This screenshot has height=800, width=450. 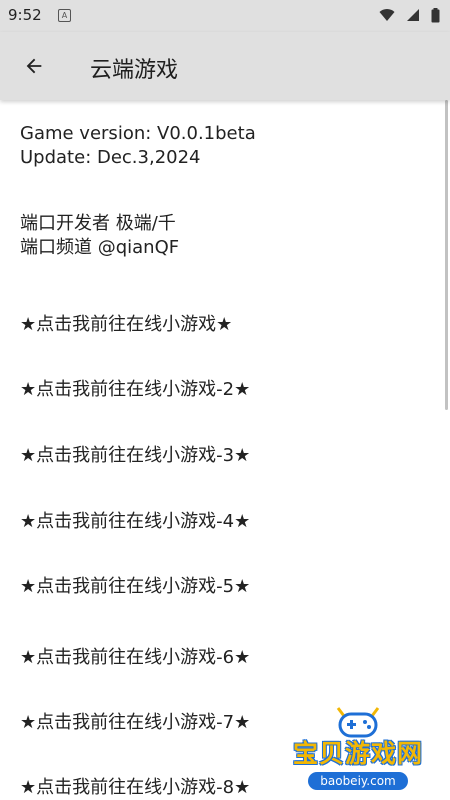 What do you see at coordinates (126, 323) in the screenshot?
I see `game-link-1: ★点击我前往在线小游戏★` at bounding box center [126, 323].